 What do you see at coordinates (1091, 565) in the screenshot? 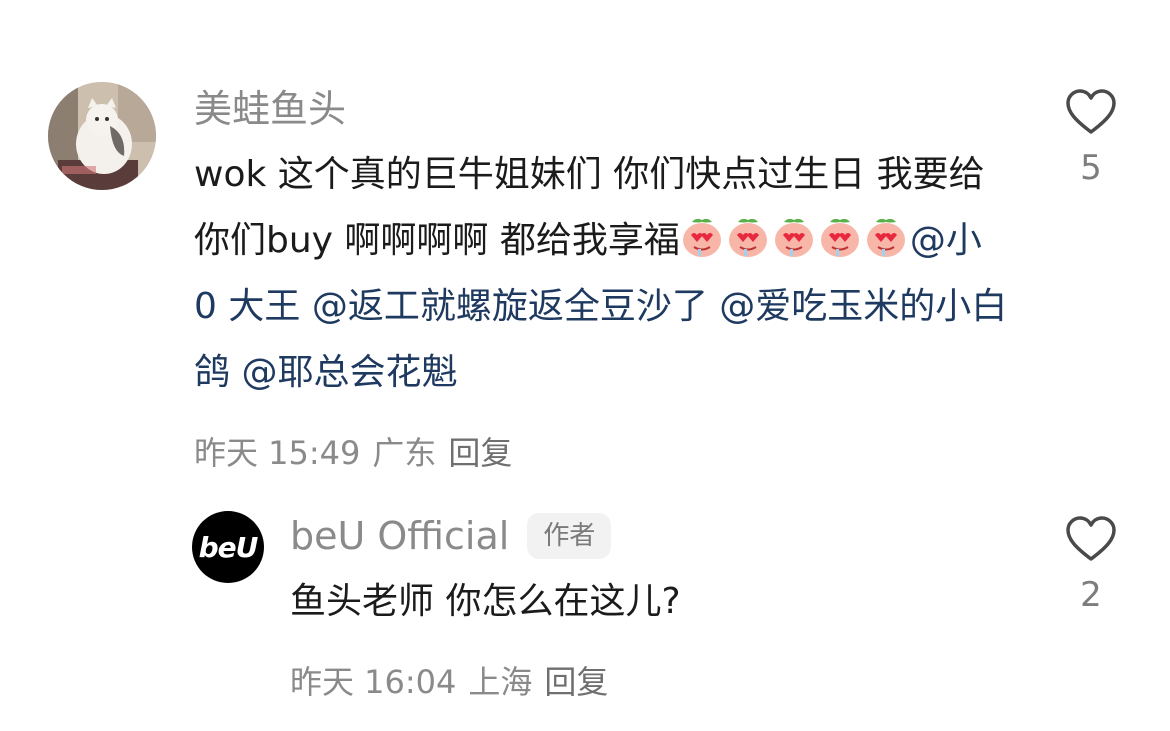
I see `like-control: 2` at bounding box center [1091, 565].